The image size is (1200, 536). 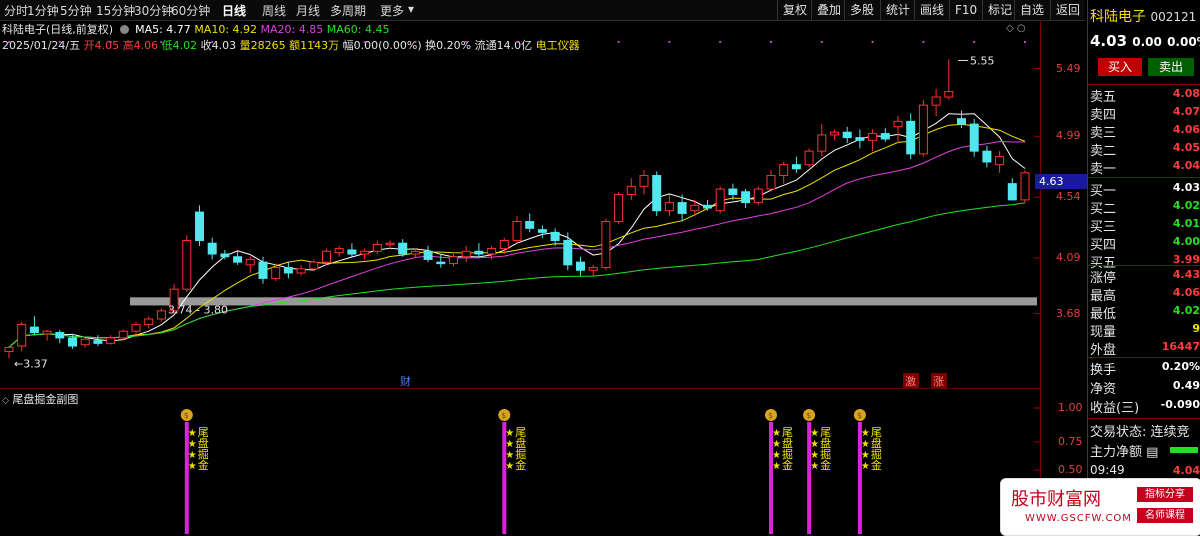 What do you see at coordinates (1145, 114) in the screenshot?
I see `orderbook-row-1: 卖四 4.07` at bounding box center [1145, 114].